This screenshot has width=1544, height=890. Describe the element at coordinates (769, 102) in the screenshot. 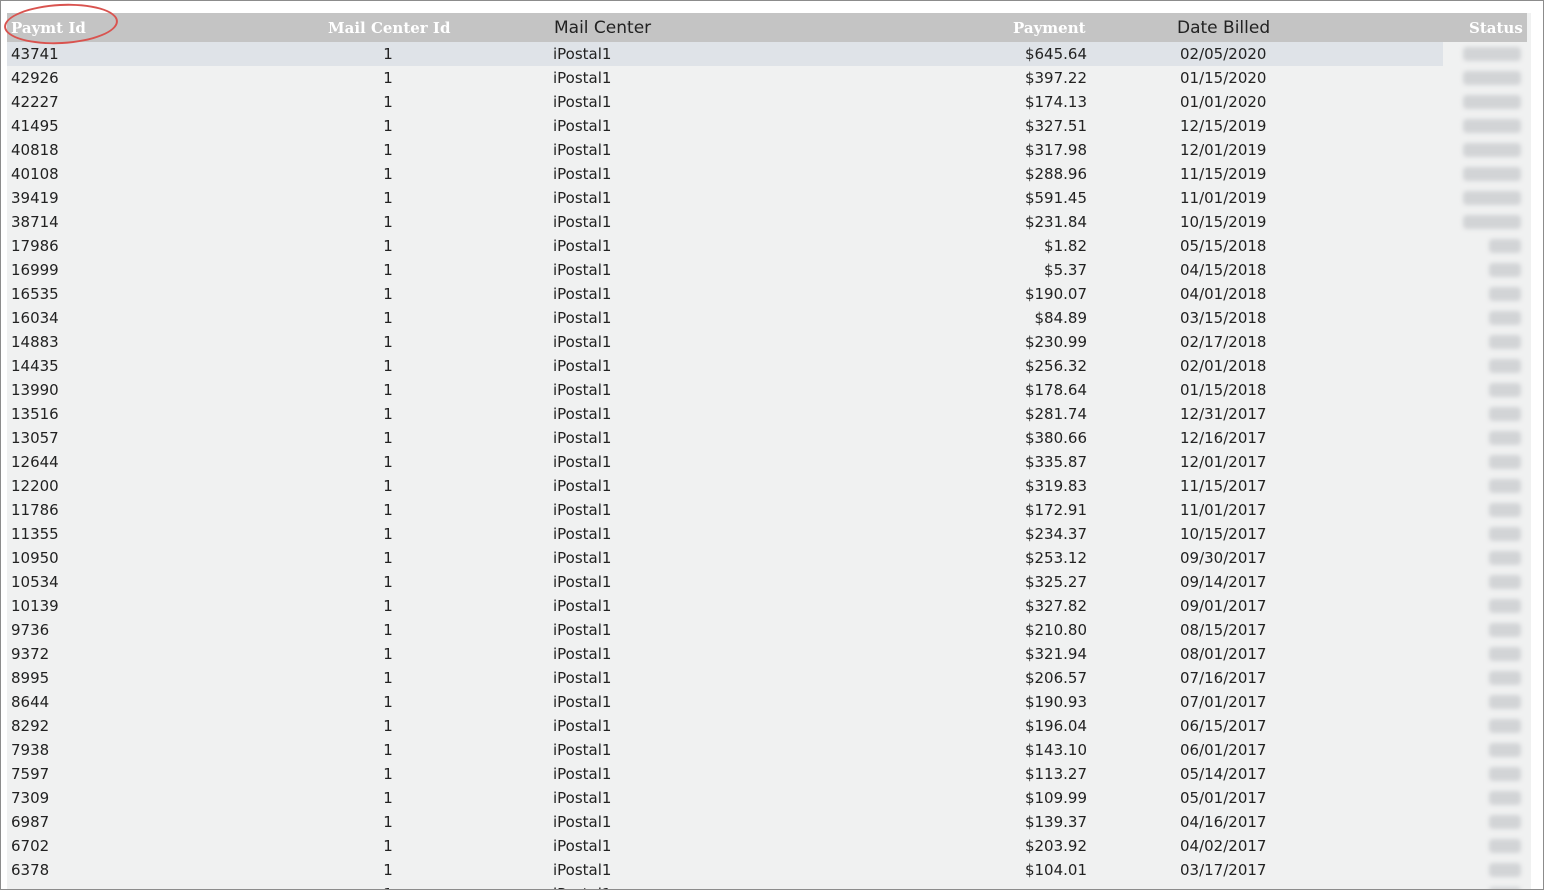

I see `table-row: 42227 1 iPostal1 $174.13 01/01/2020` at that location.